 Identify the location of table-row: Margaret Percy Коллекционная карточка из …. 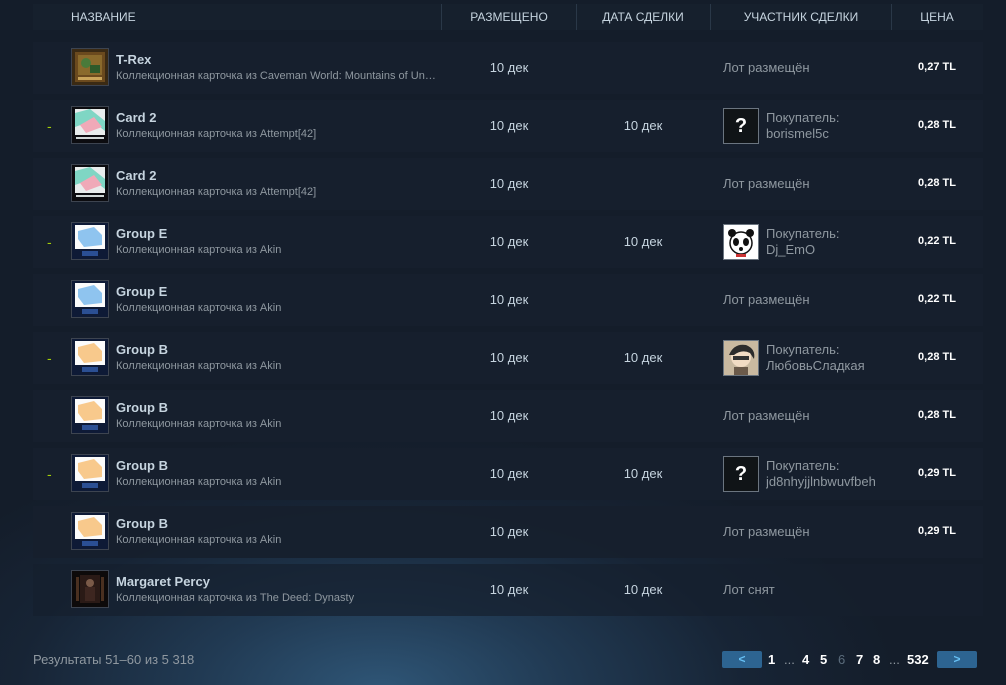
(508, 590).